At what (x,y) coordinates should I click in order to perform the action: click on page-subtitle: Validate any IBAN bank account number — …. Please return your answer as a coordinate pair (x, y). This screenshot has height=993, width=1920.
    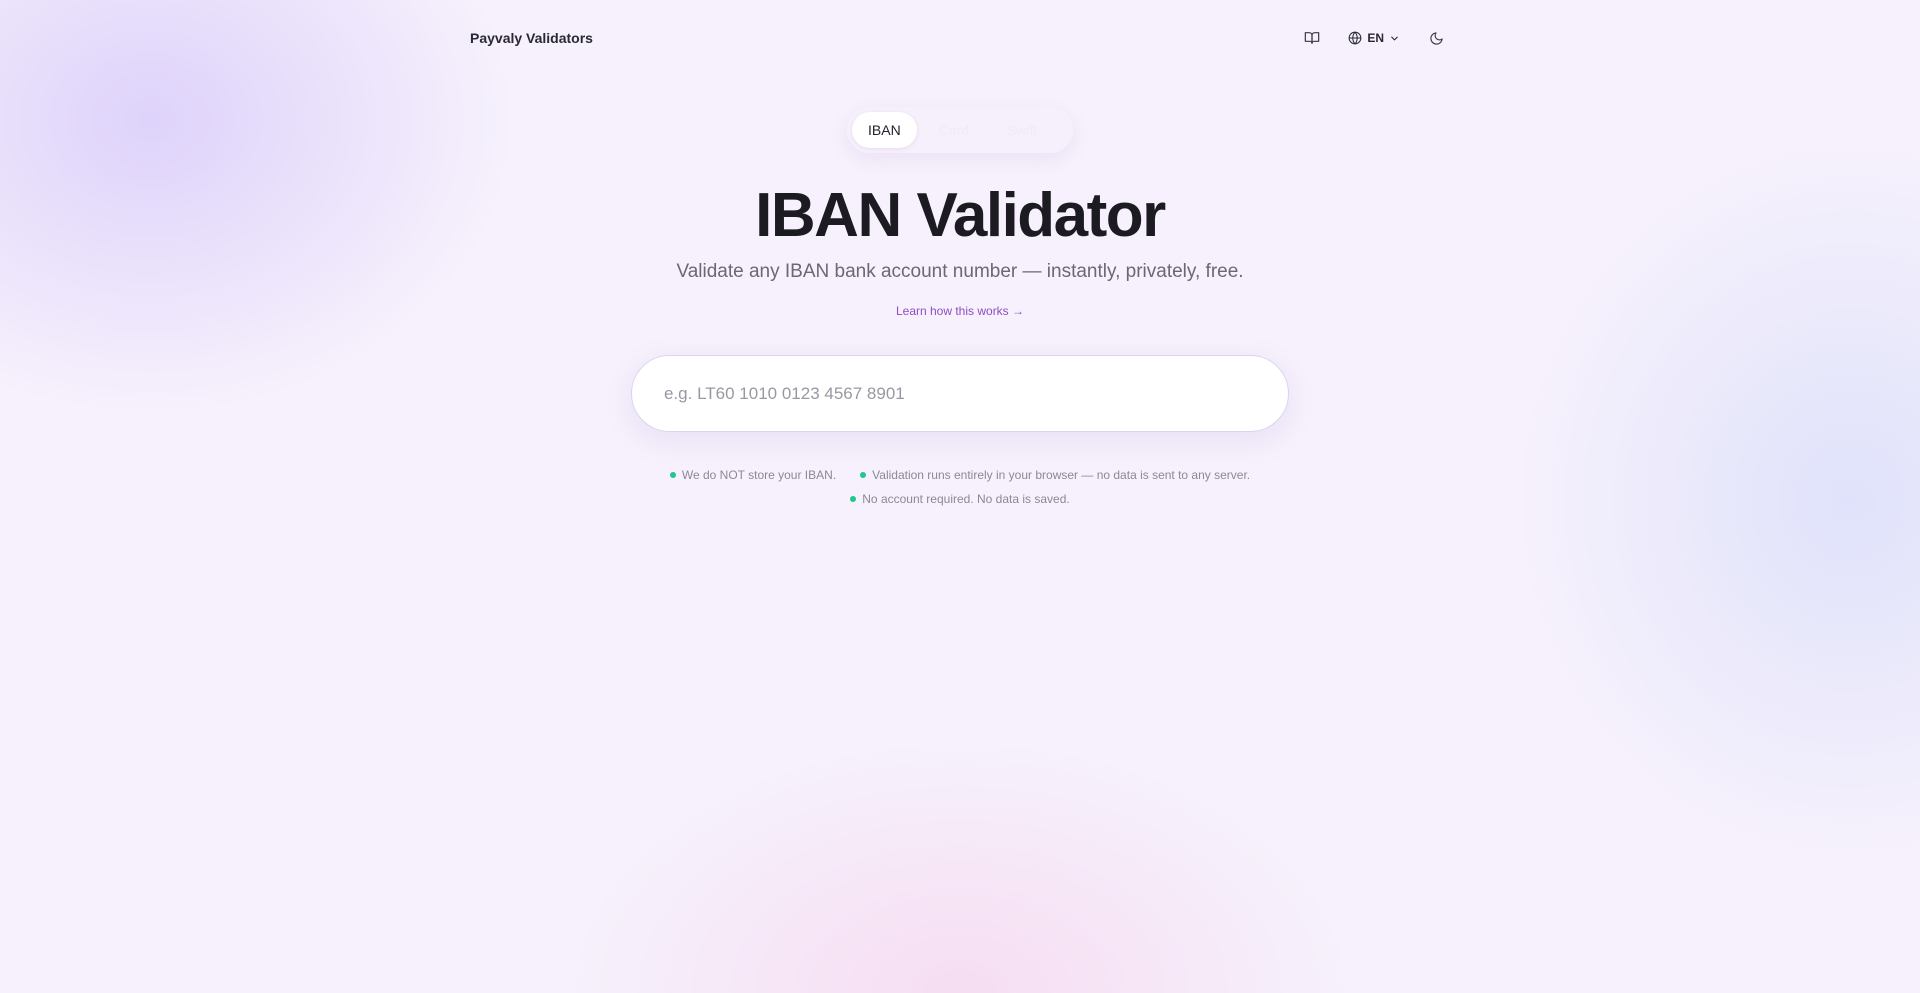
    Looking at the image, I should click on (960, 271).